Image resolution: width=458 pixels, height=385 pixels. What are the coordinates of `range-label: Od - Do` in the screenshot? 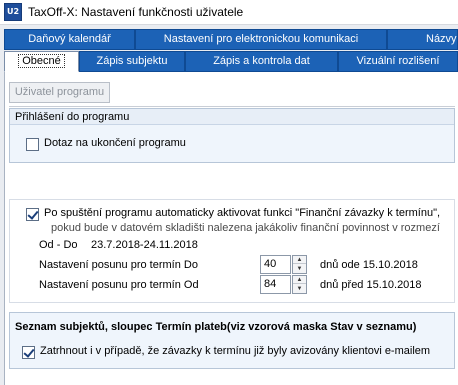 It's located at (58, 245).